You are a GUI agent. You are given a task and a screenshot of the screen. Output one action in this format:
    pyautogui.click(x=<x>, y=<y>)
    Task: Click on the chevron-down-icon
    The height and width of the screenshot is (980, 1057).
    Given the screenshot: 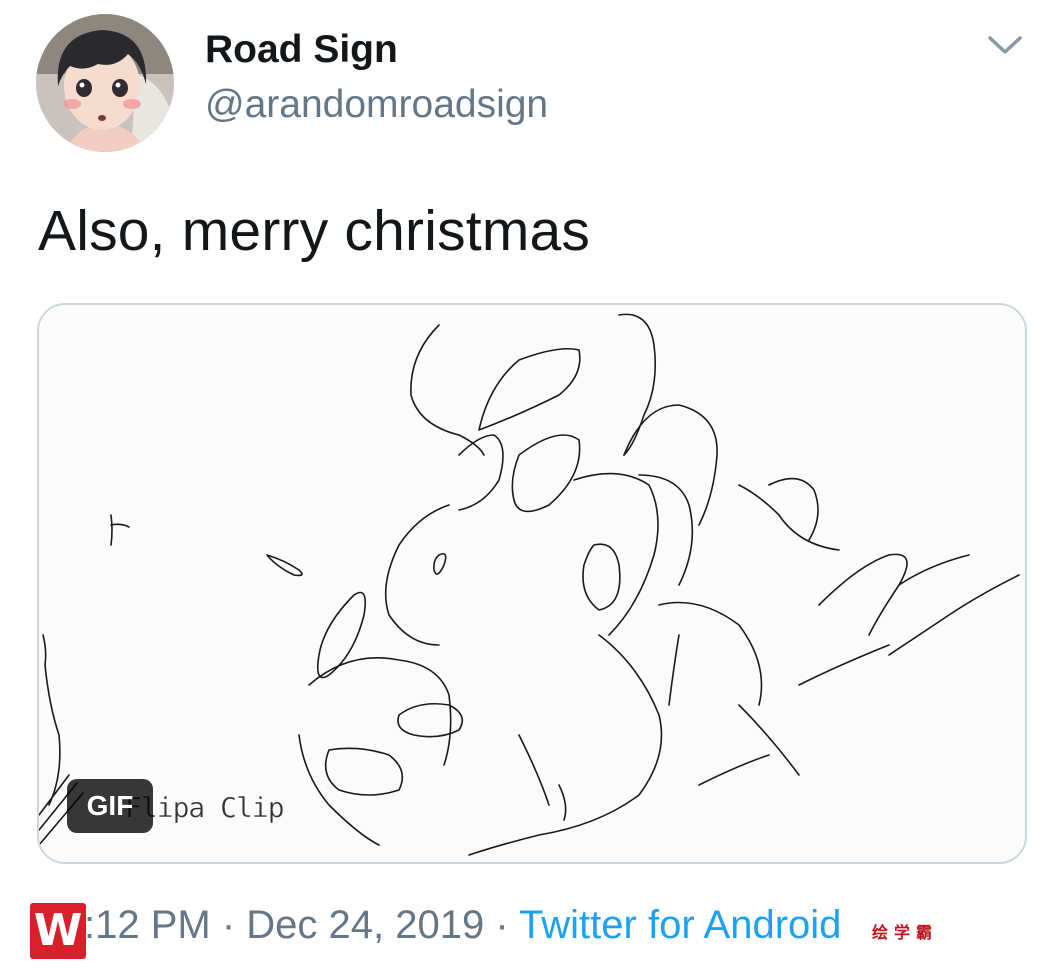 What is the action you would take?
    pyautogui.click(x=1005, y=45)
    